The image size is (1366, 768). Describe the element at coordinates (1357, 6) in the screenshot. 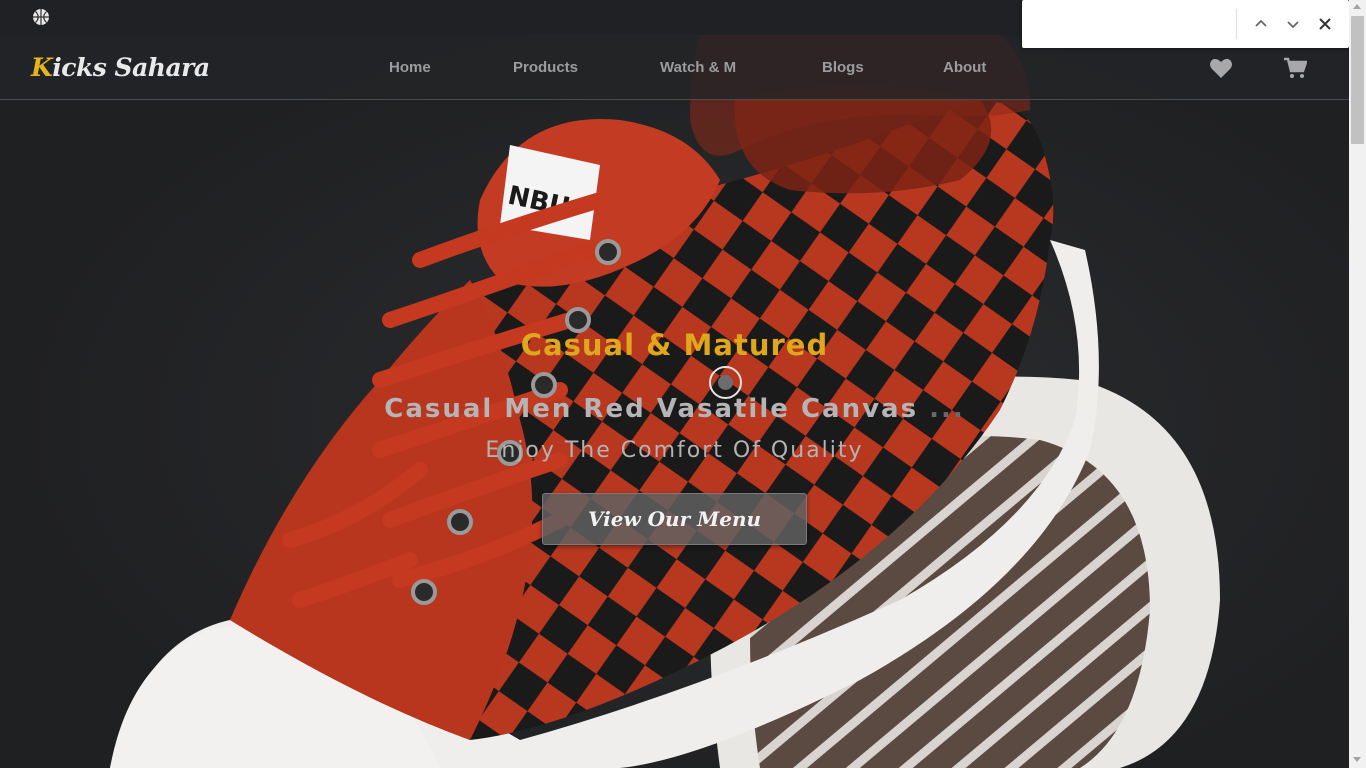

I see `scroll-up-arrow` at that location.